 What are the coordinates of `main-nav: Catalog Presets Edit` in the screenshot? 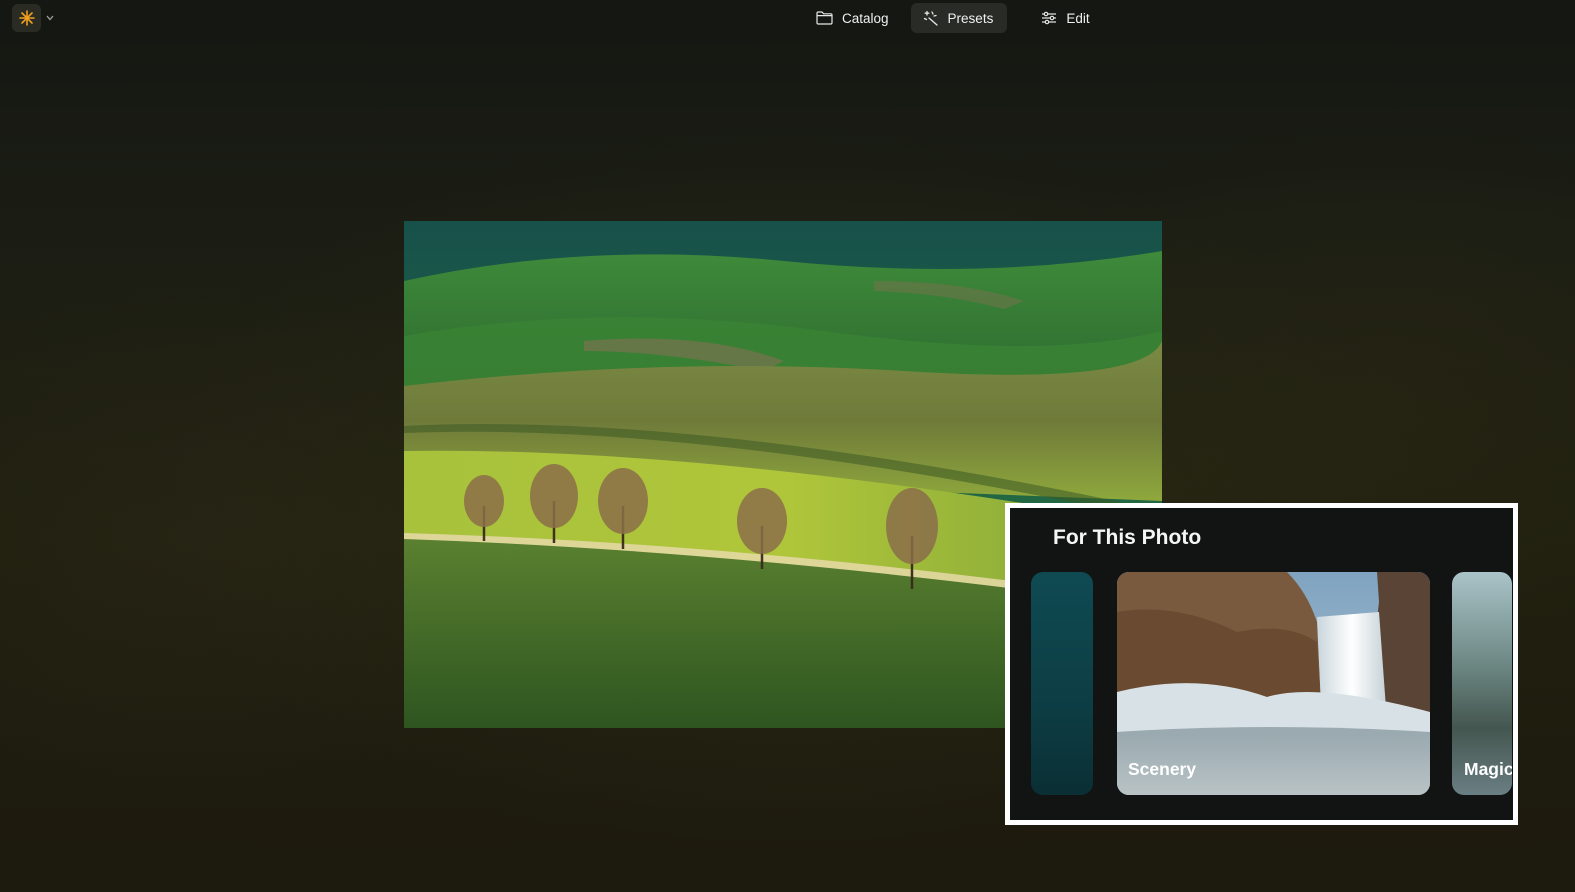 It's located at (954, 18).